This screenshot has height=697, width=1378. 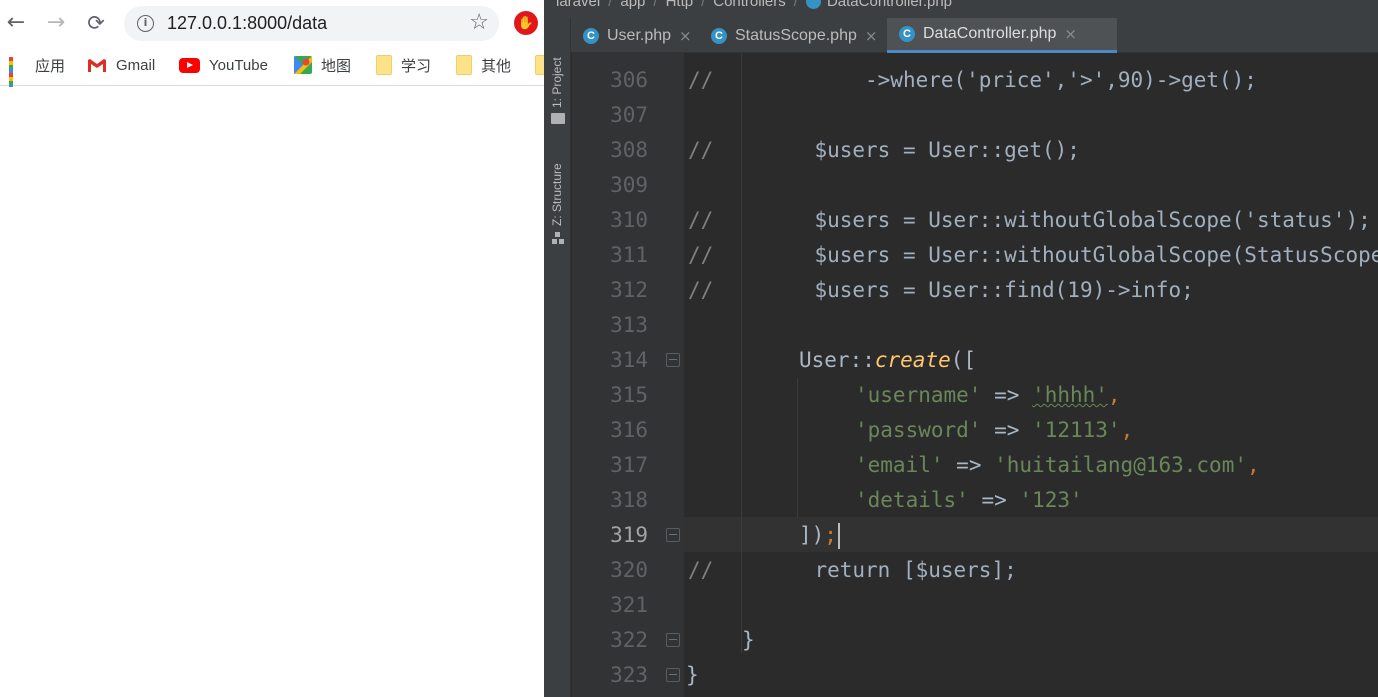 I want to click on bookmark-folder-other: 其他, so click(x=483, y=65).